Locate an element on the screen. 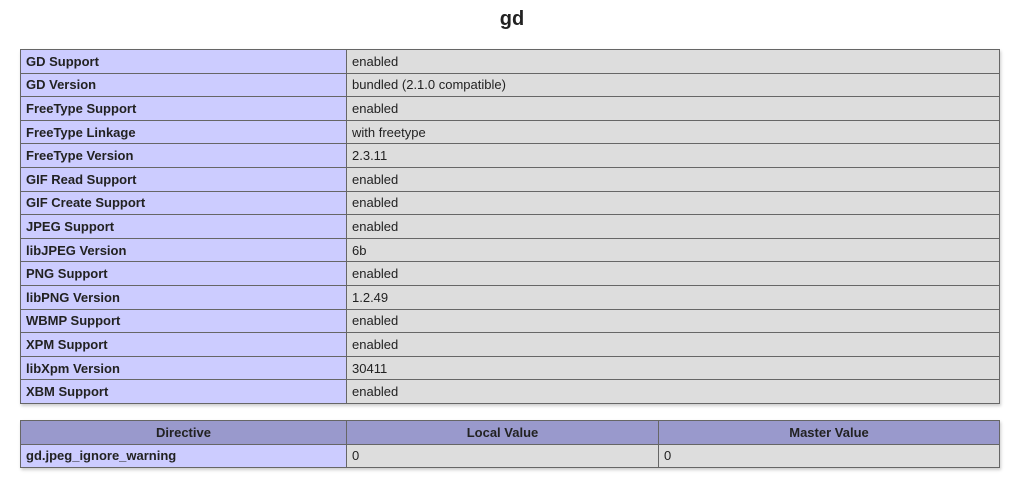 The image size is (1024, 480). table-row: GD Version bundled (2.1.0 compatible) is located at coordinates (510, 85).